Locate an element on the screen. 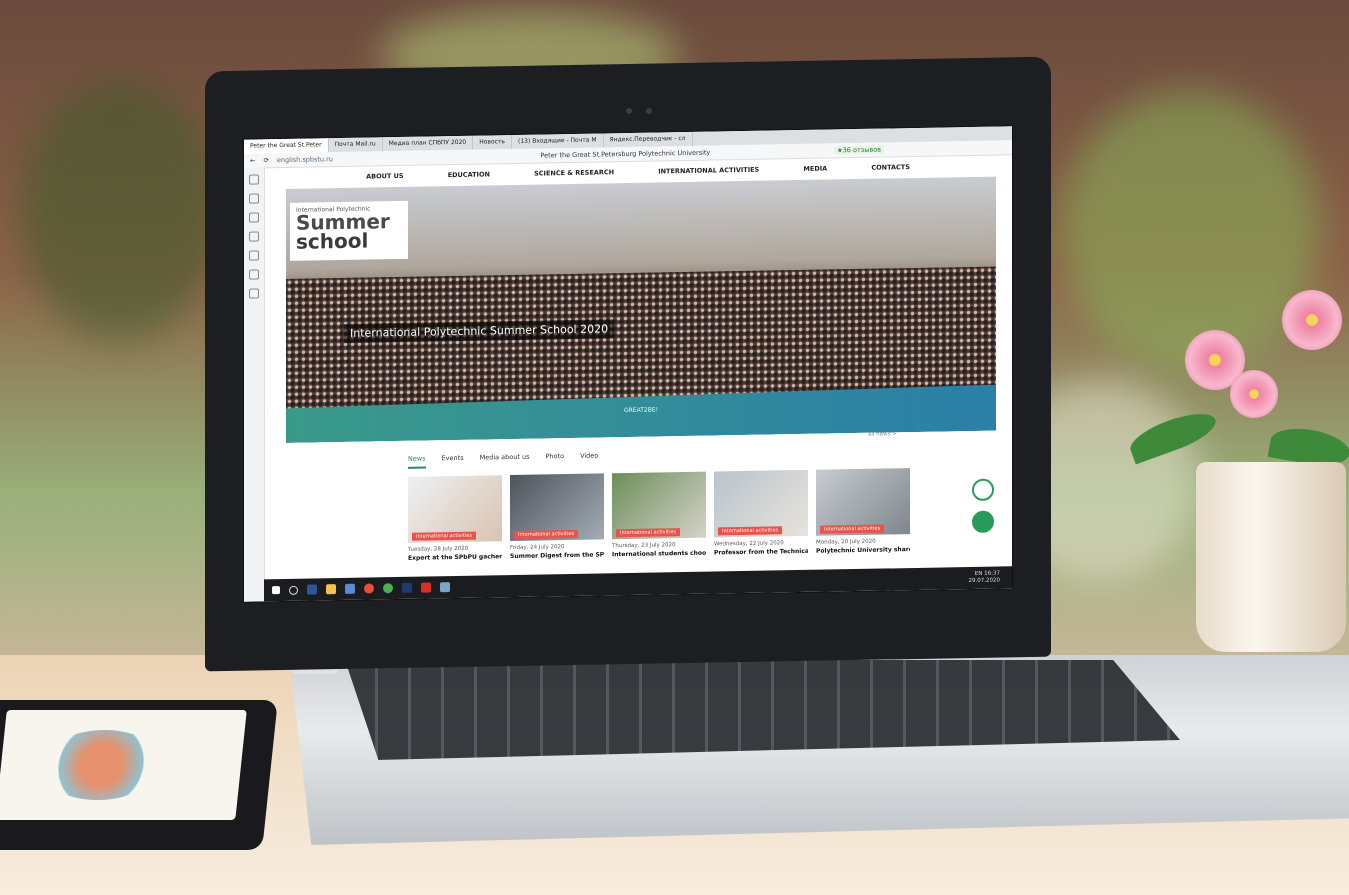  tablet-screen is located at coordinates (123, 765).